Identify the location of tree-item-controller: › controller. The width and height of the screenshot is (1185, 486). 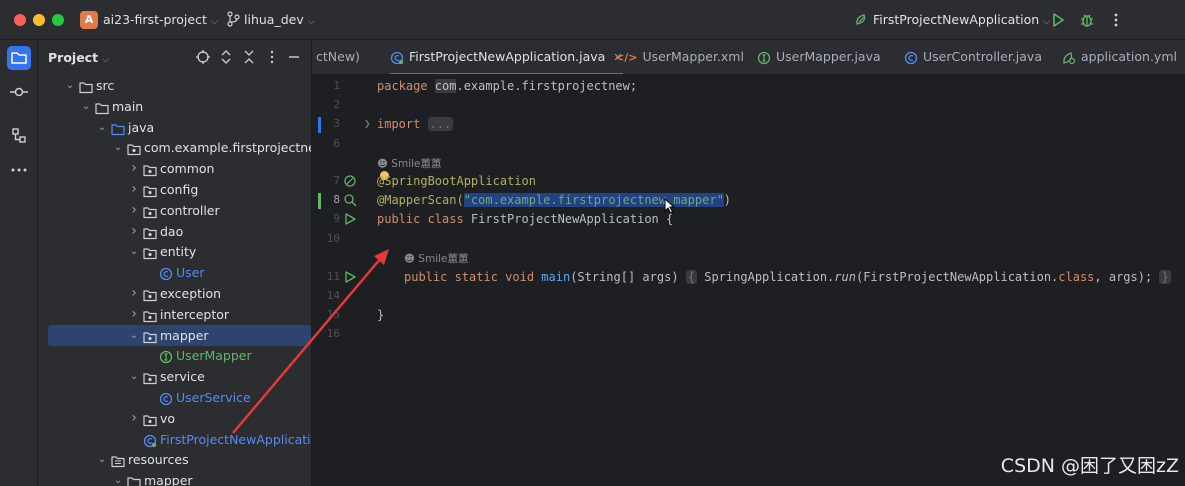
(179, 210).